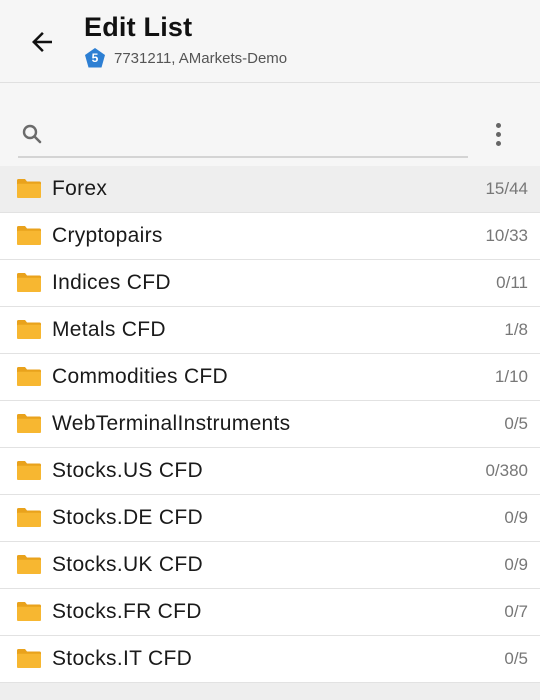 This screenshot has height=700, width=540. What do you see at coordinates (270, 565) in the screenshot?
I see `list-item: Stocks.UK CFD 0/9` at bounding box center [270, 565].